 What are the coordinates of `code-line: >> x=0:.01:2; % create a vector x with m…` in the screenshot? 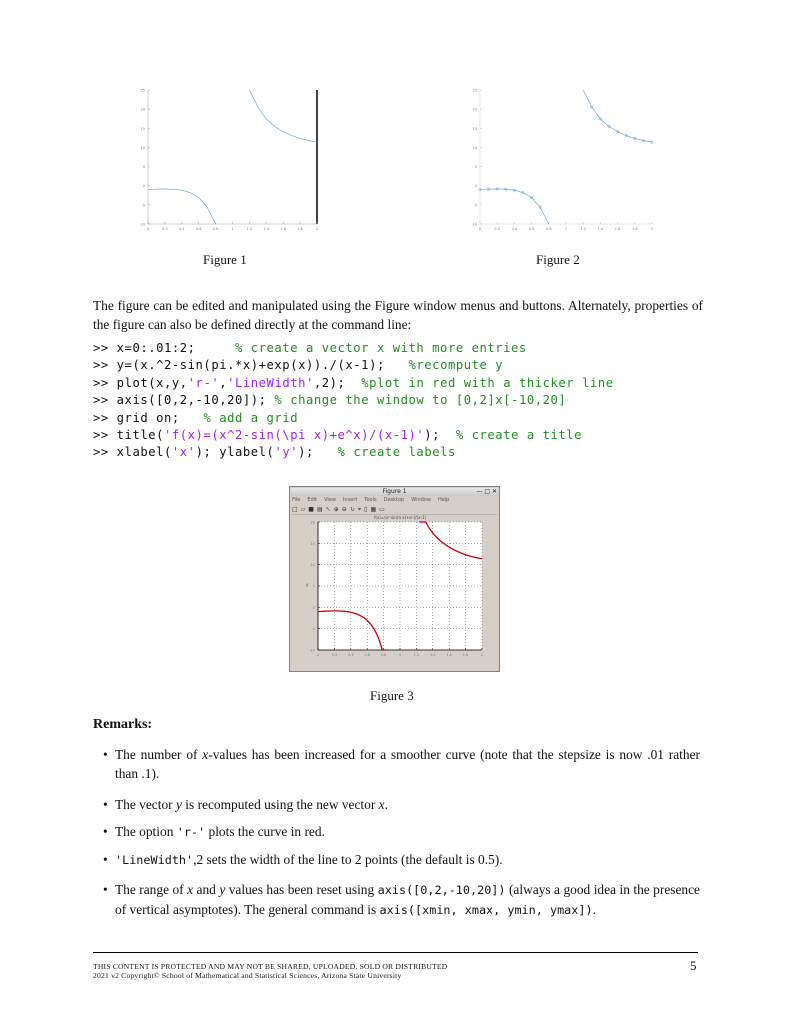 It's located at (353, 348).